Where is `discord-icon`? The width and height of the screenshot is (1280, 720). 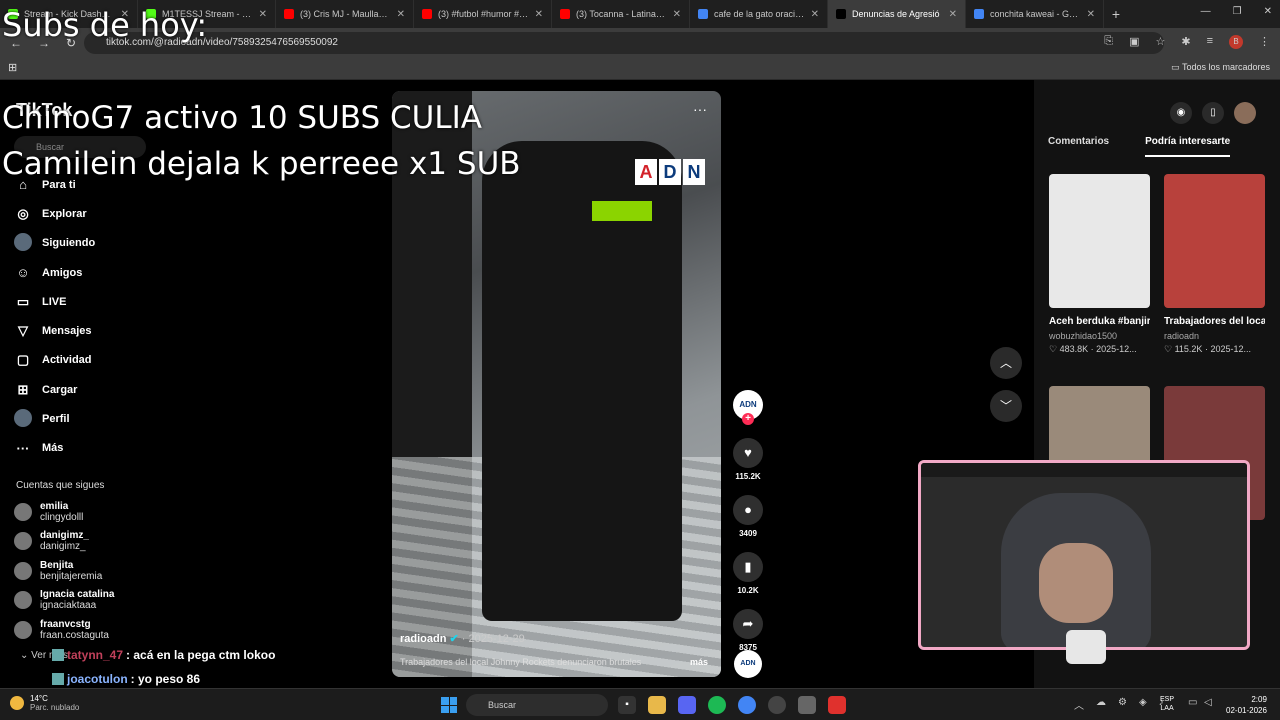 discord-icon is located at coordinates (687, 705).